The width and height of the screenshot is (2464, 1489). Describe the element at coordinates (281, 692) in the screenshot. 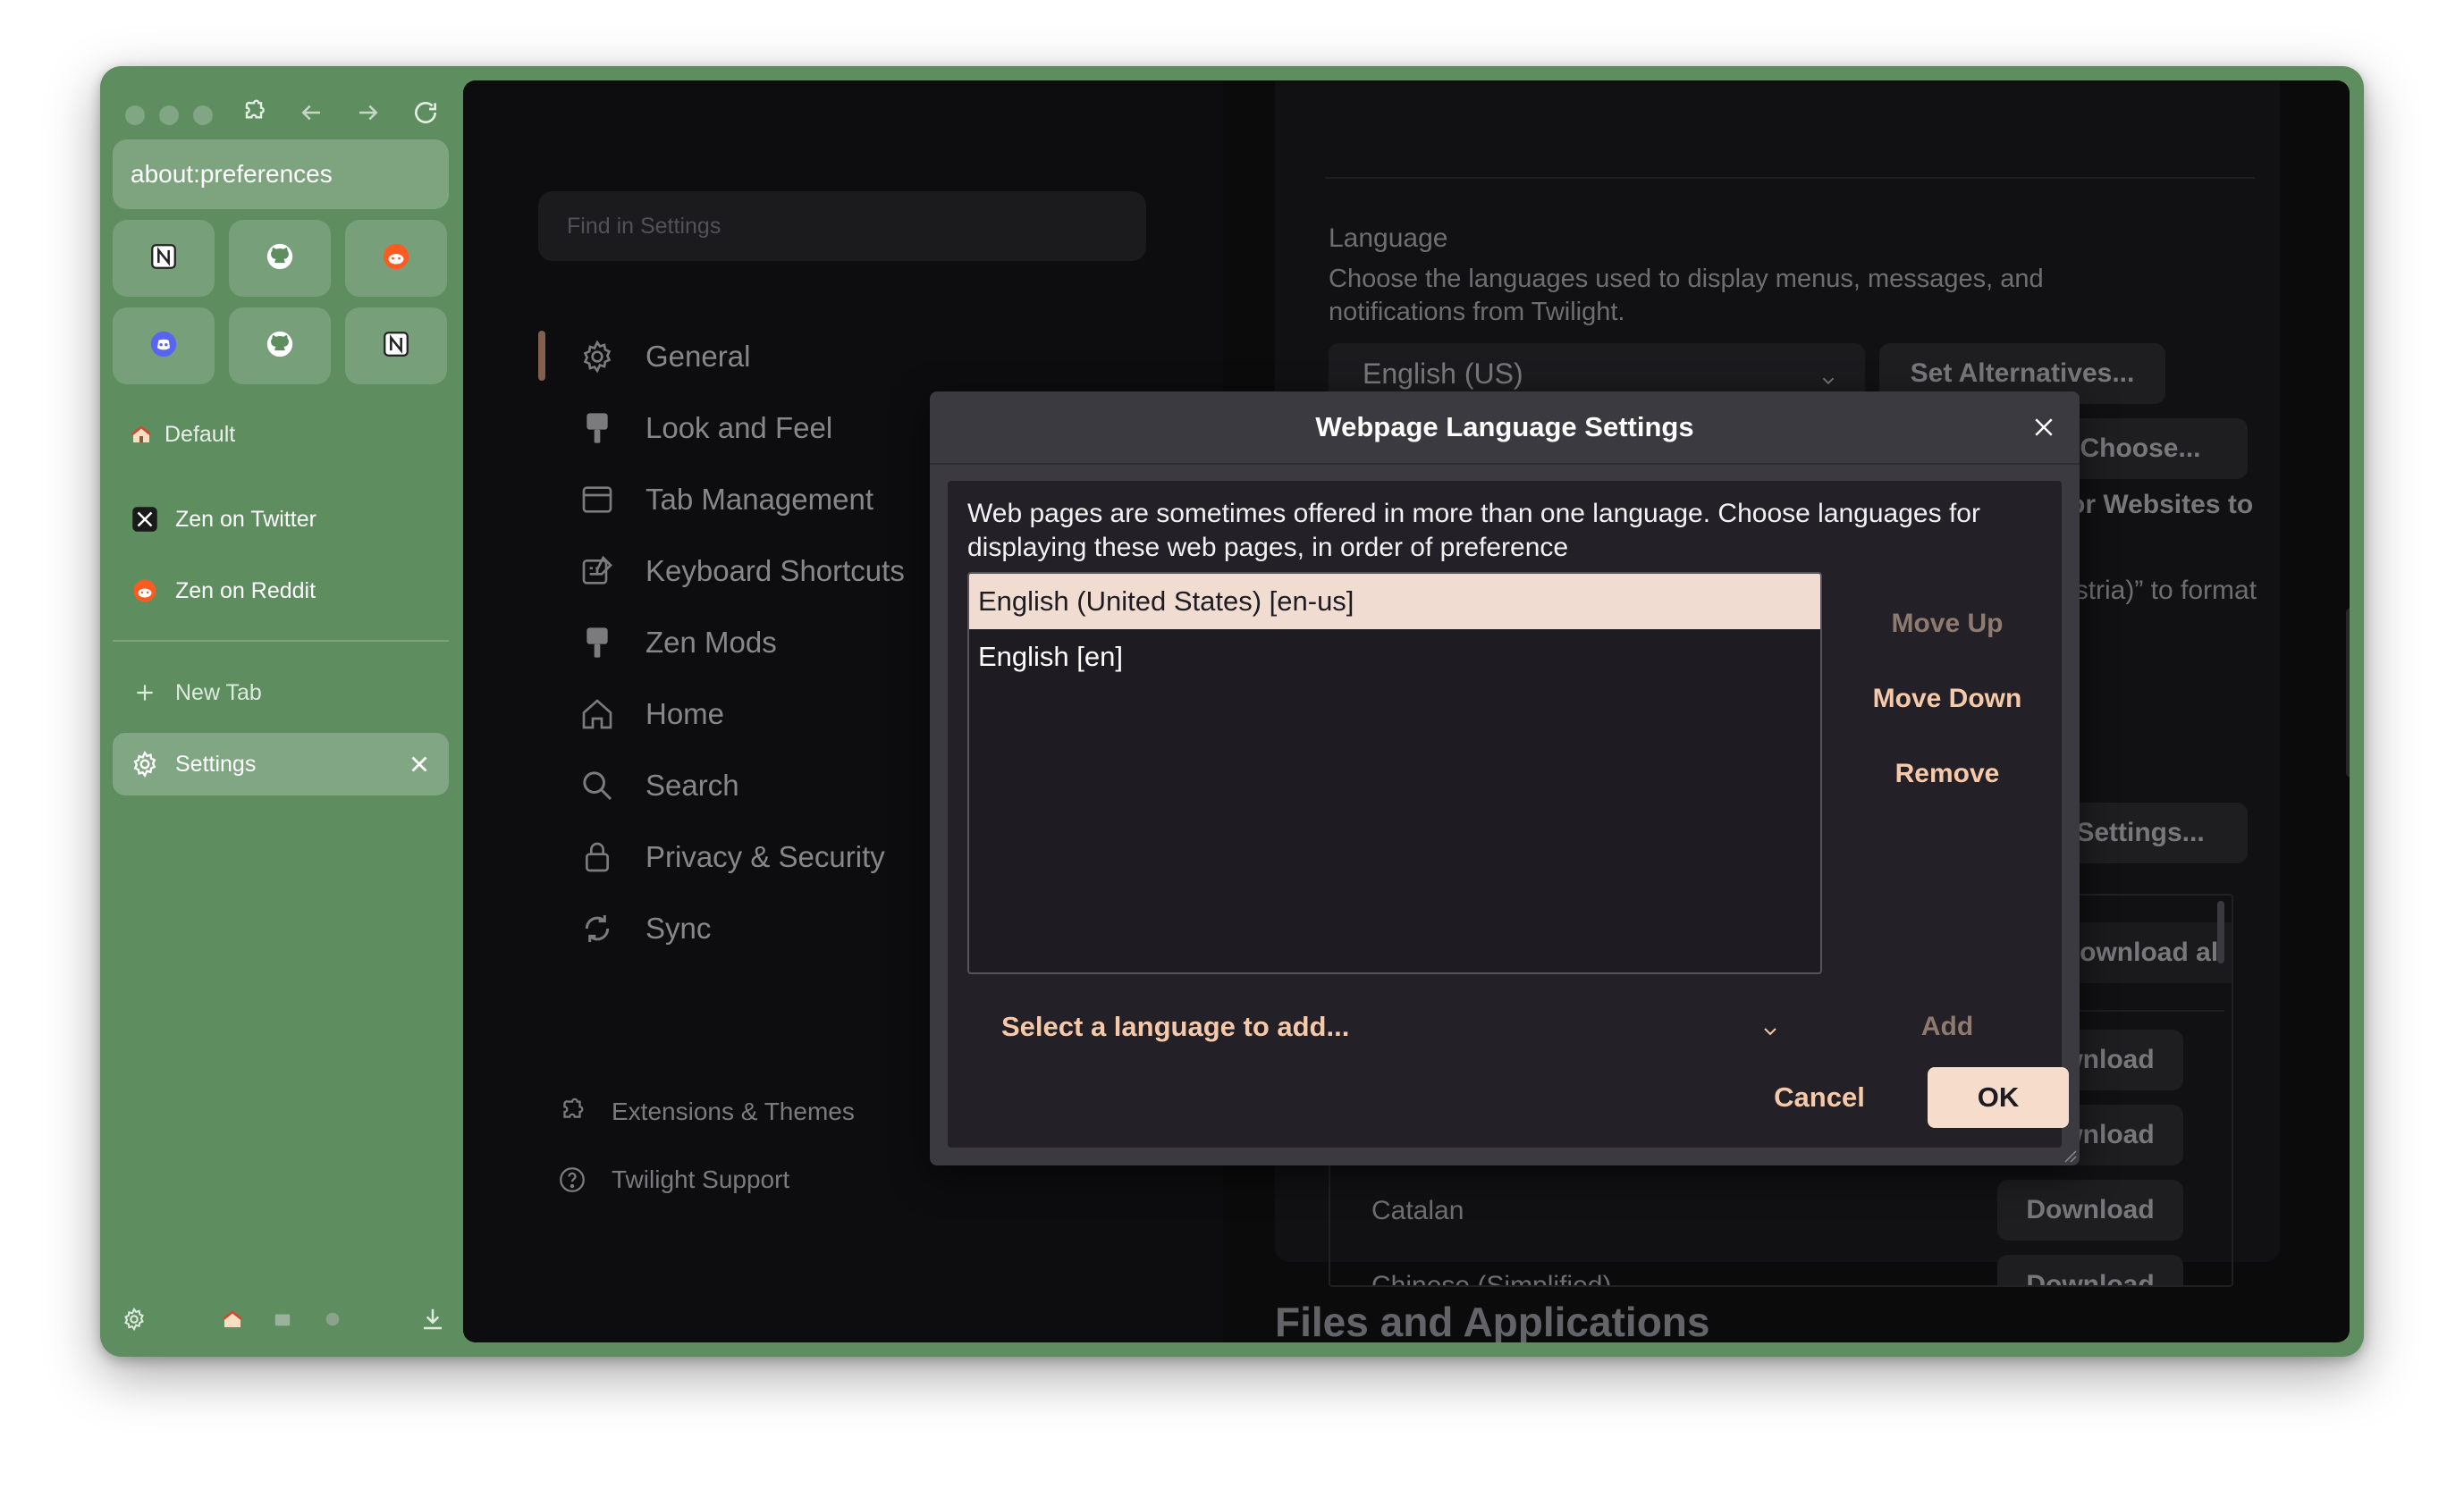

I see `new-tab-button: New Tab` at that location.